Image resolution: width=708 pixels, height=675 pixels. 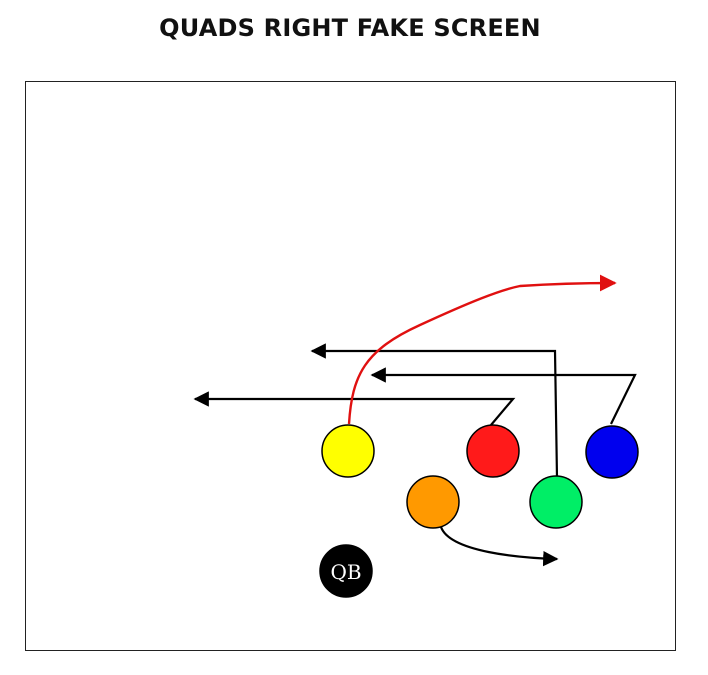 What do you see at coordinates (354, 408) in the screenshot?
I see `route-red` at bounding box center [354, 408].